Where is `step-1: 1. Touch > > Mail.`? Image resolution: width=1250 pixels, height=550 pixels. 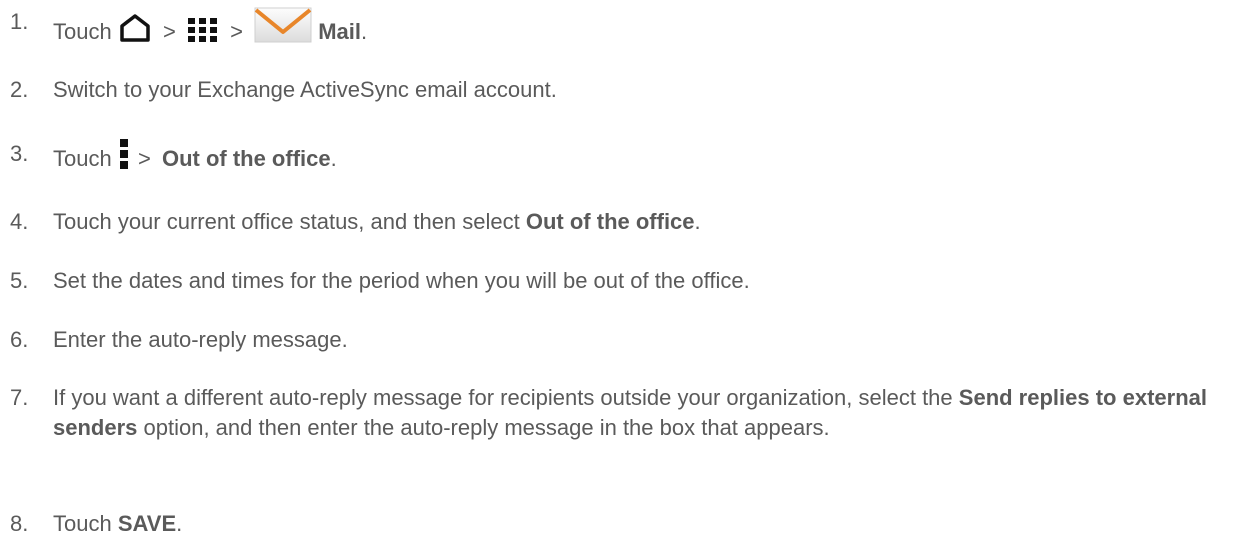 step-1: 1. Touch > > Mail. is located at coordinates (188, 29).